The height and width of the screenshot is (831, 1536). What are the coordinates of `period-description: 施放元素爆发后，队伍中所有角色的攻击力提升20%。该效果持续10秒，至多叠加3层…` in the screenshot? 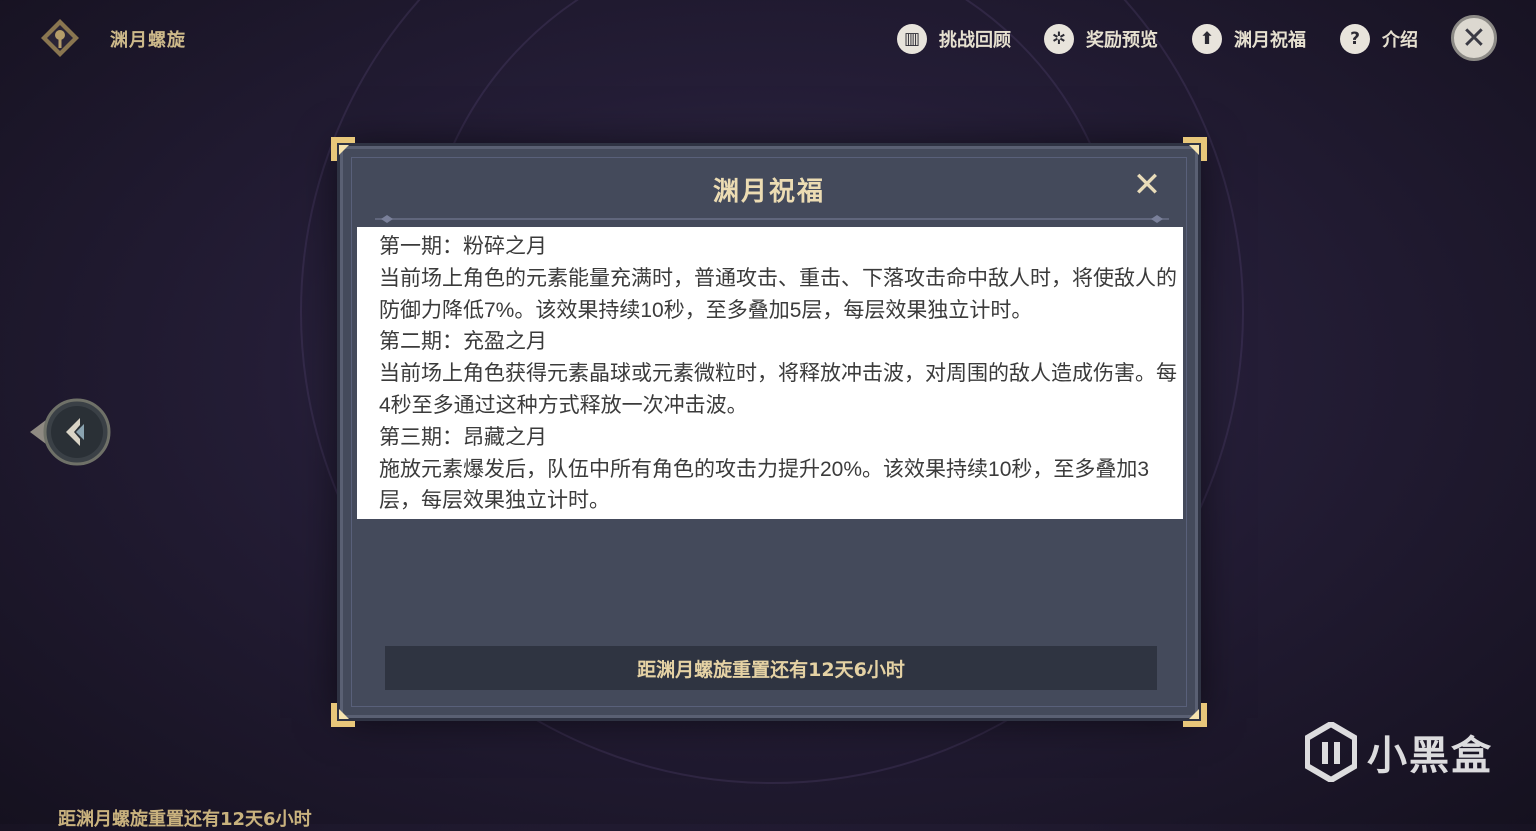 It's located at (764, 485).